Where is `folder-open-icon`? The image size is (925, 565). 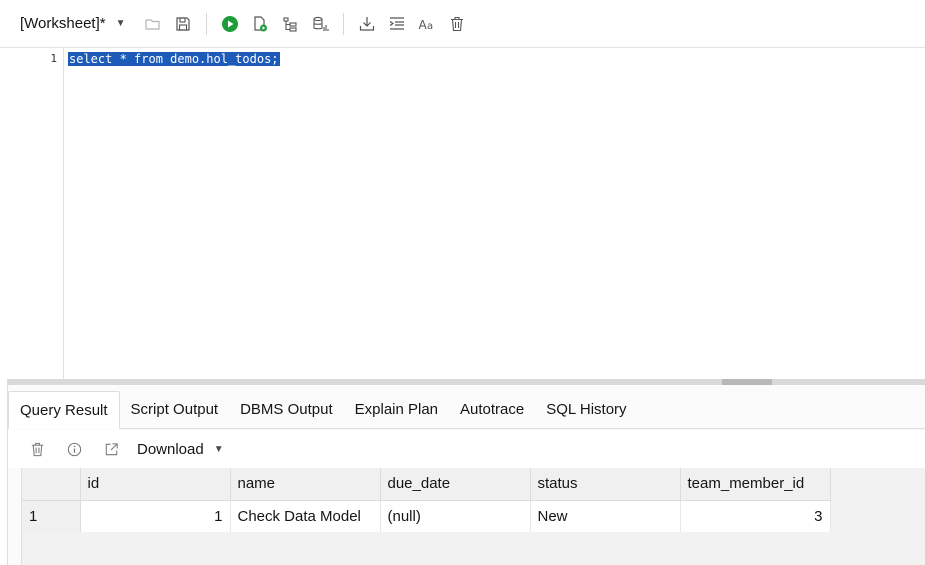
folder-open-icon is located at coordinates (152, 24).